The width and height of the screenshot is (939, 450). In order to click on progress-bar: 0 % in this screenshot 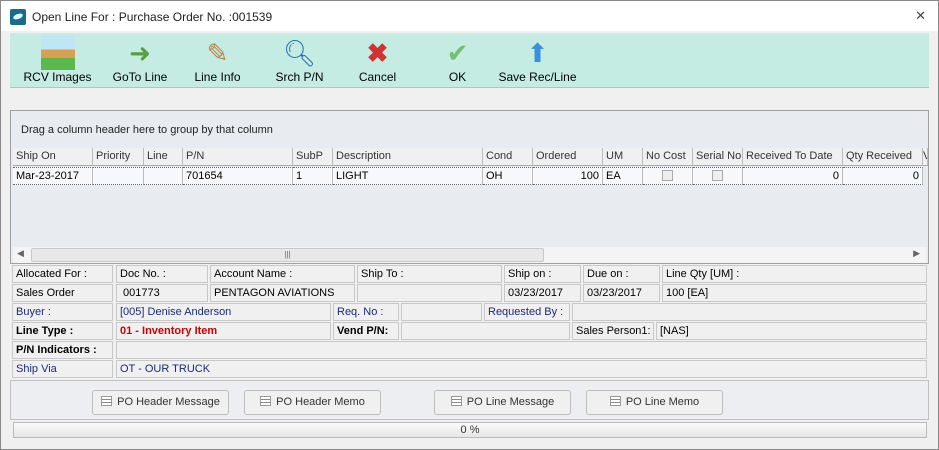, I will do `click(470, 430)`.